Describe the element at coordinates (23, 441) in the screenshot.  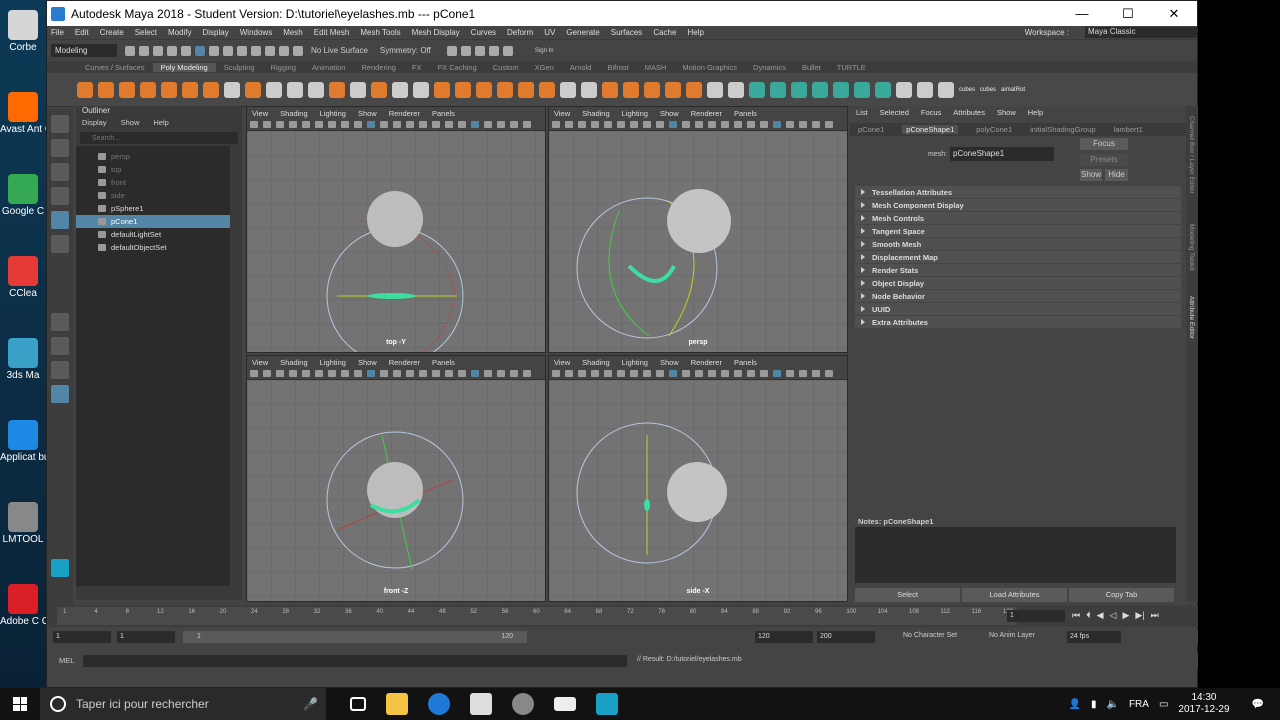
I see `desktop-icon: Applicat bureau A` at that location.